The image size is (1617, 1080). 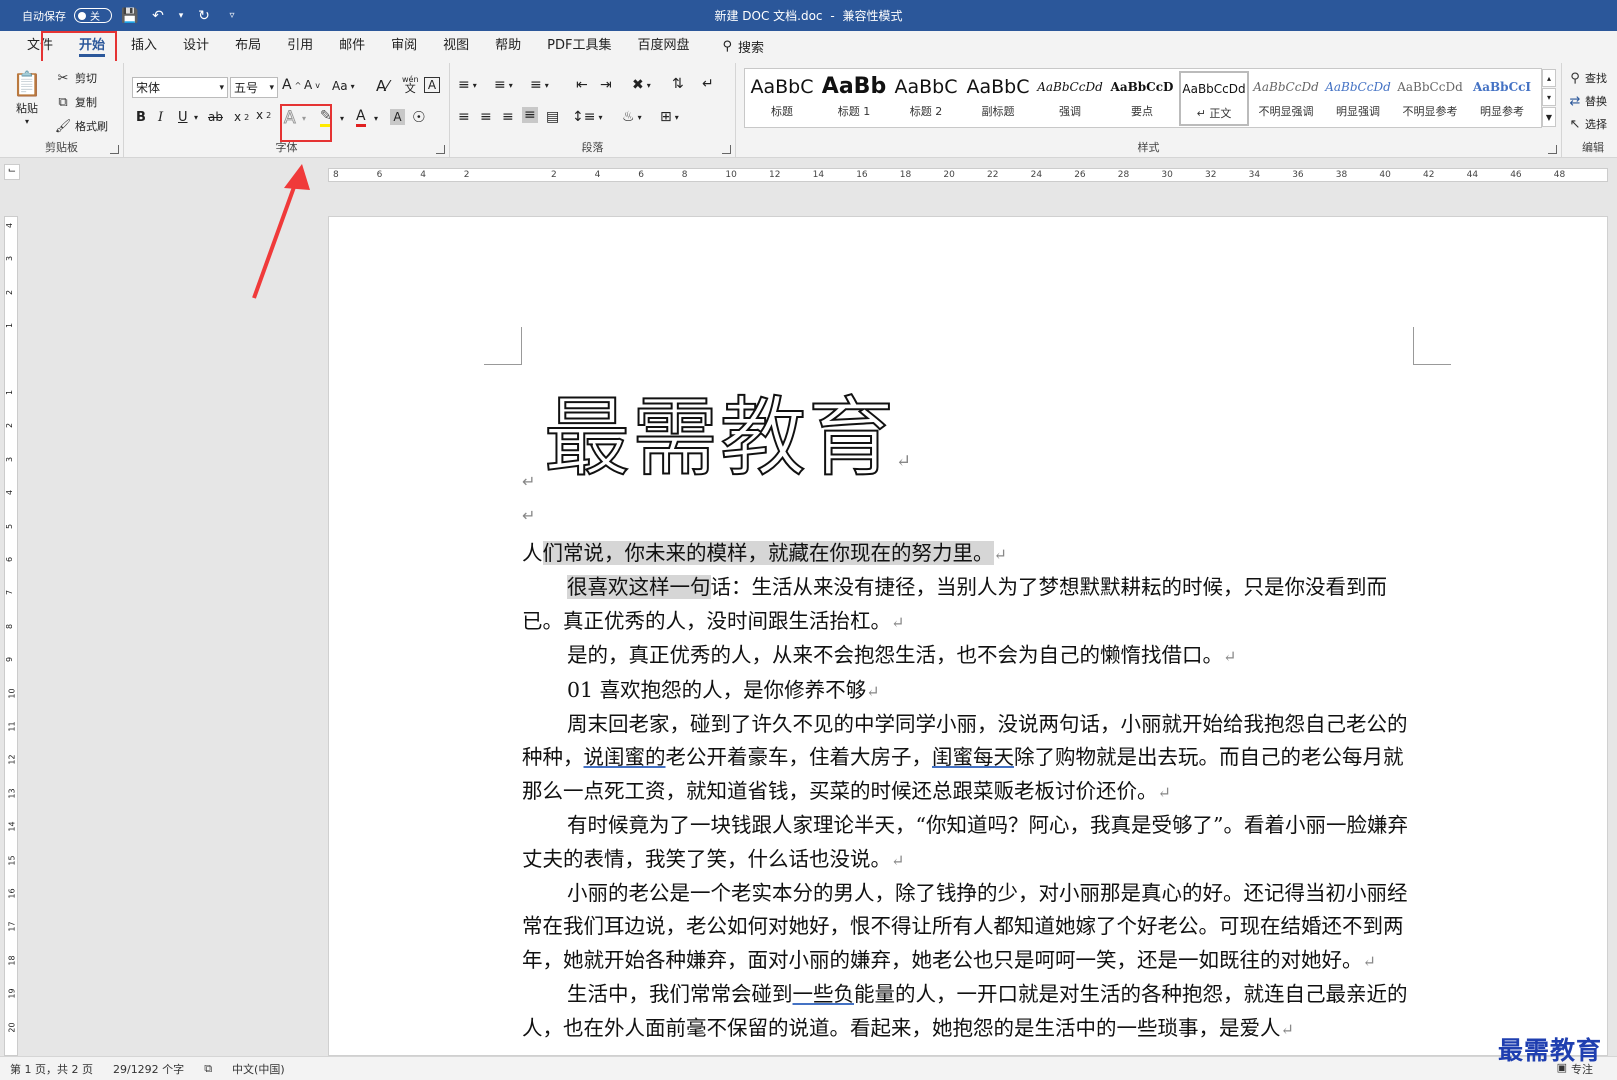 What do you see at coordinates (582, 85) in the screenshot?
I see `decrease-indent-icon: ⇤` at bounding box center [582, 85].